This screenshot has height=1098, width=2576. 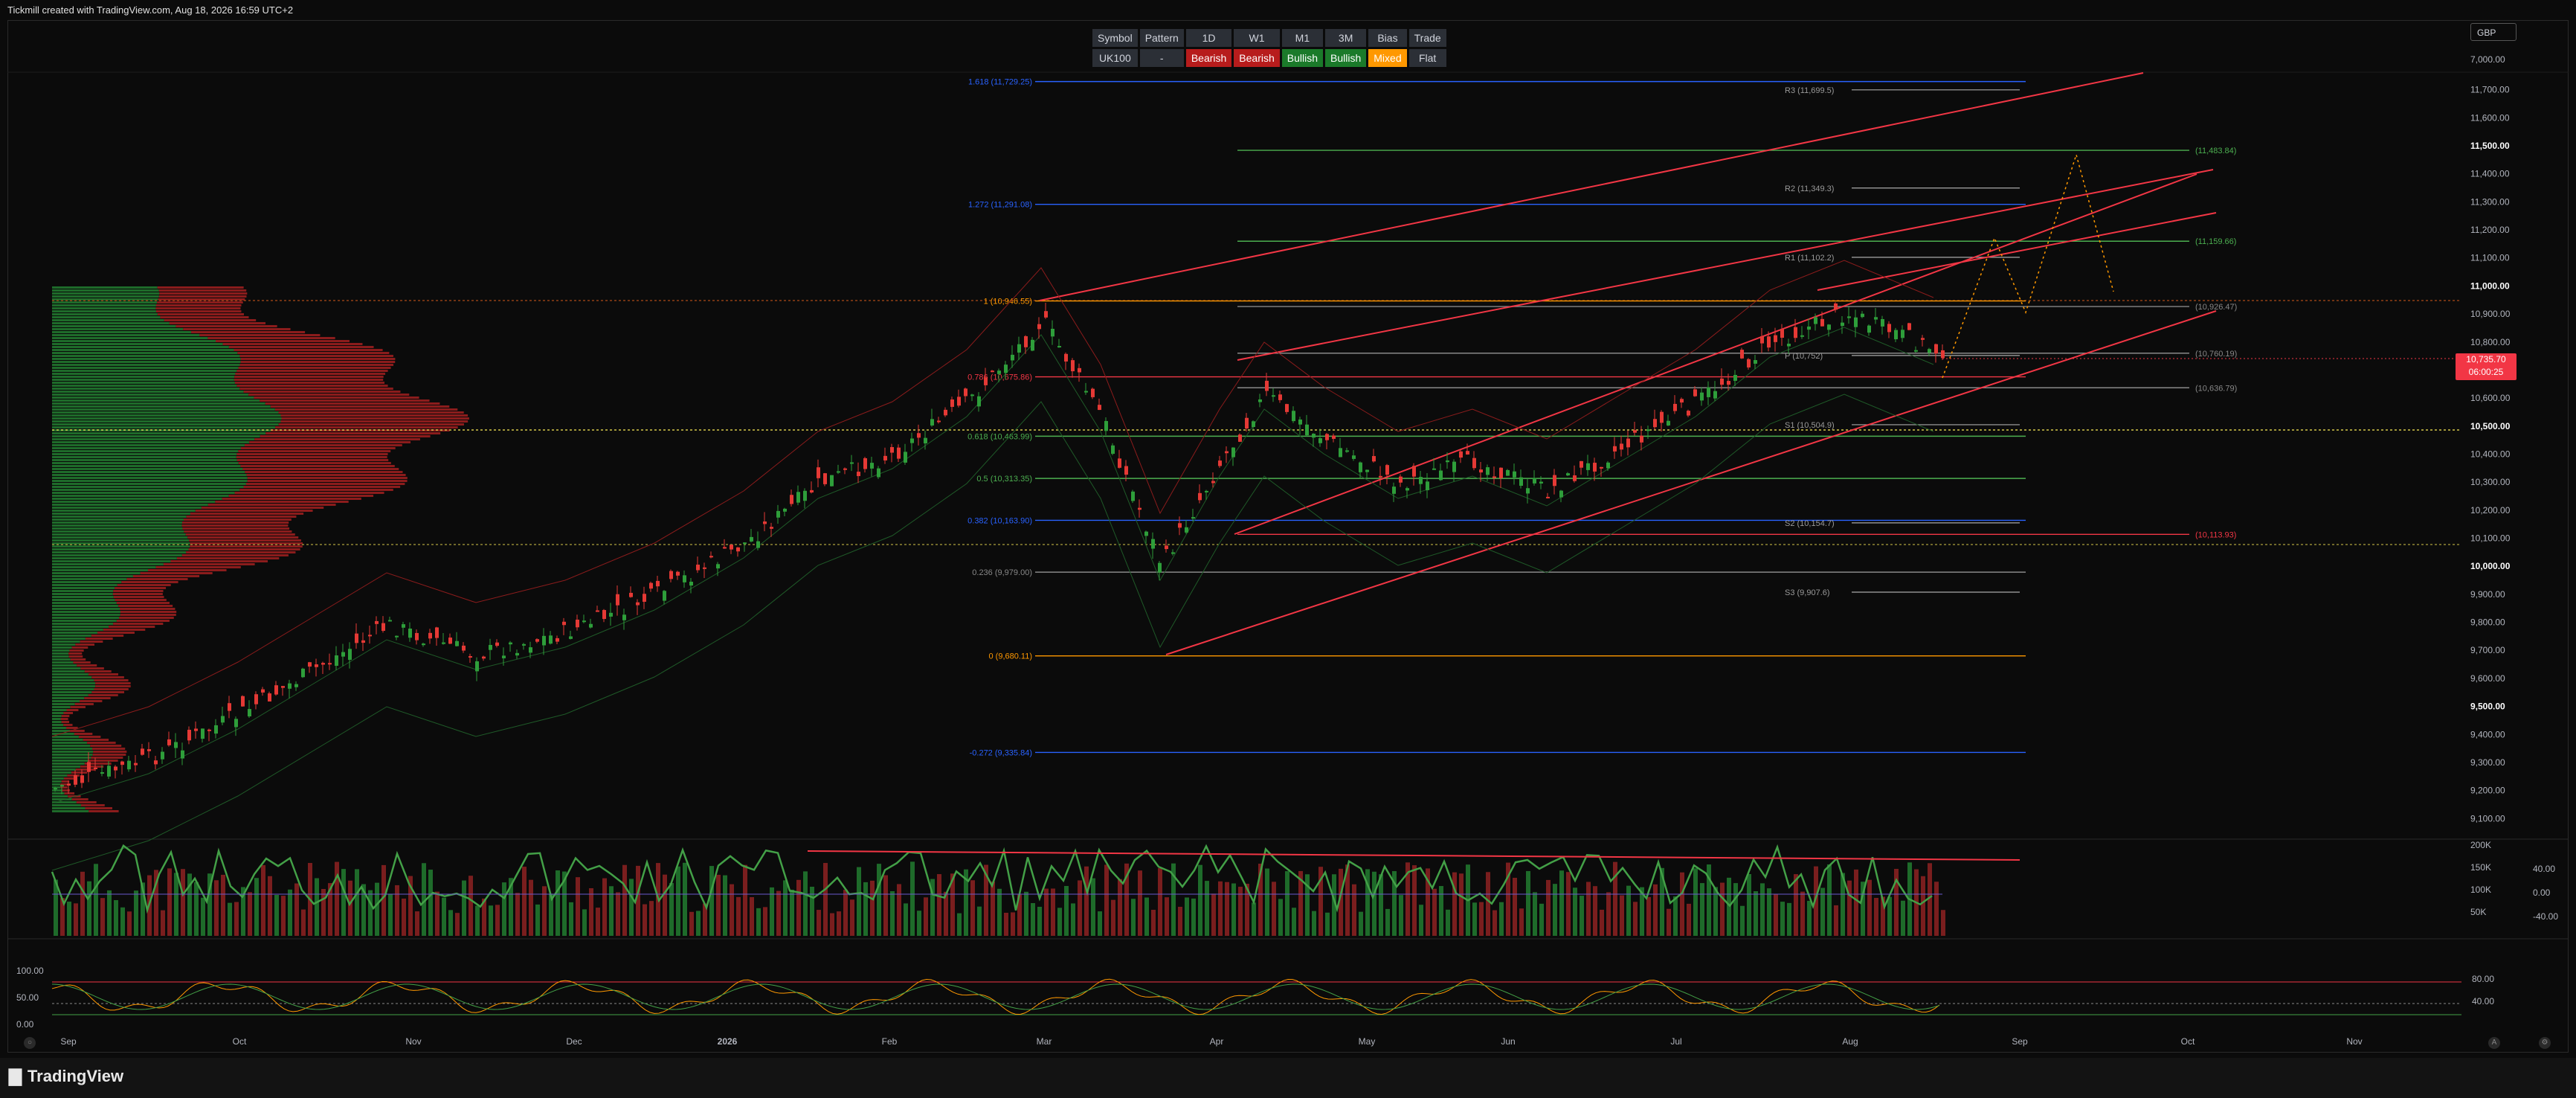 I want to click on signal-header-cell: 3M, so click(x=1346, y=38).